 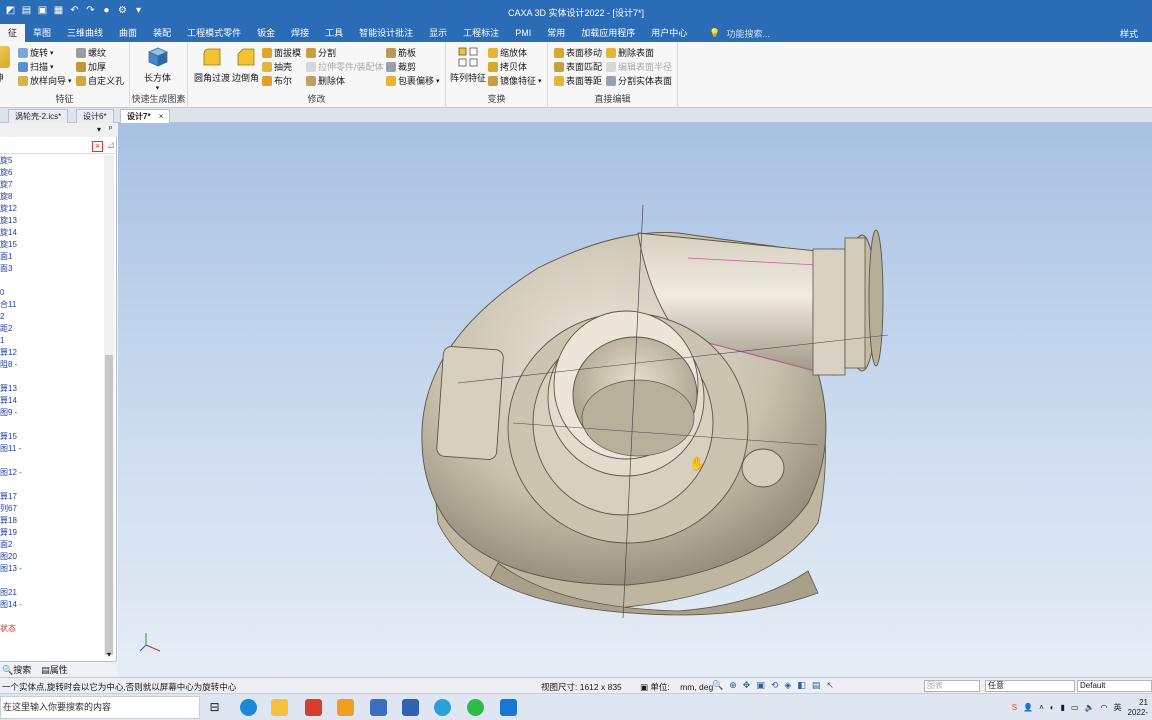 I want to click on panel-pin-icon: ᵖ, so click(x=110, y=128).